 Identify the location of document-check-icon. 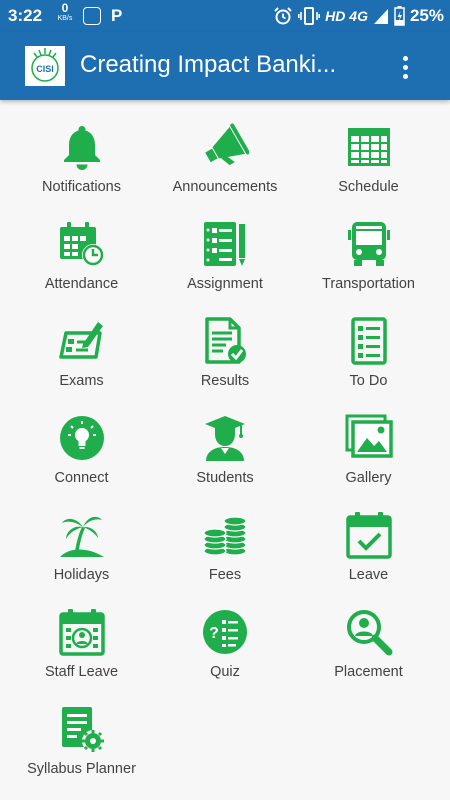
(225, 341).